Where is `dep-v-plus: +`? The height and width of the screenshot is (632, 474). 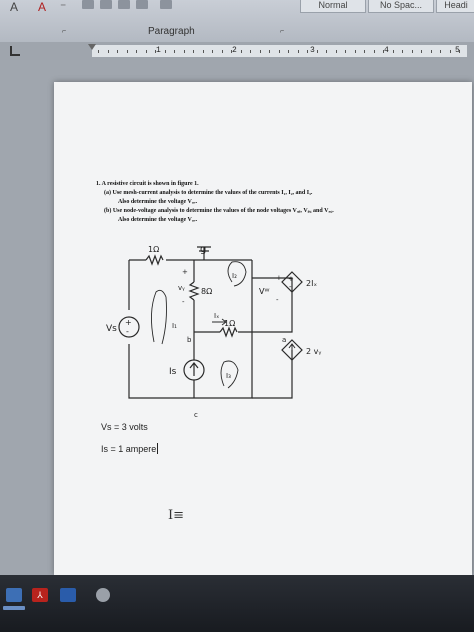 dep-v-plus: + is located at coordinates (291, 279).